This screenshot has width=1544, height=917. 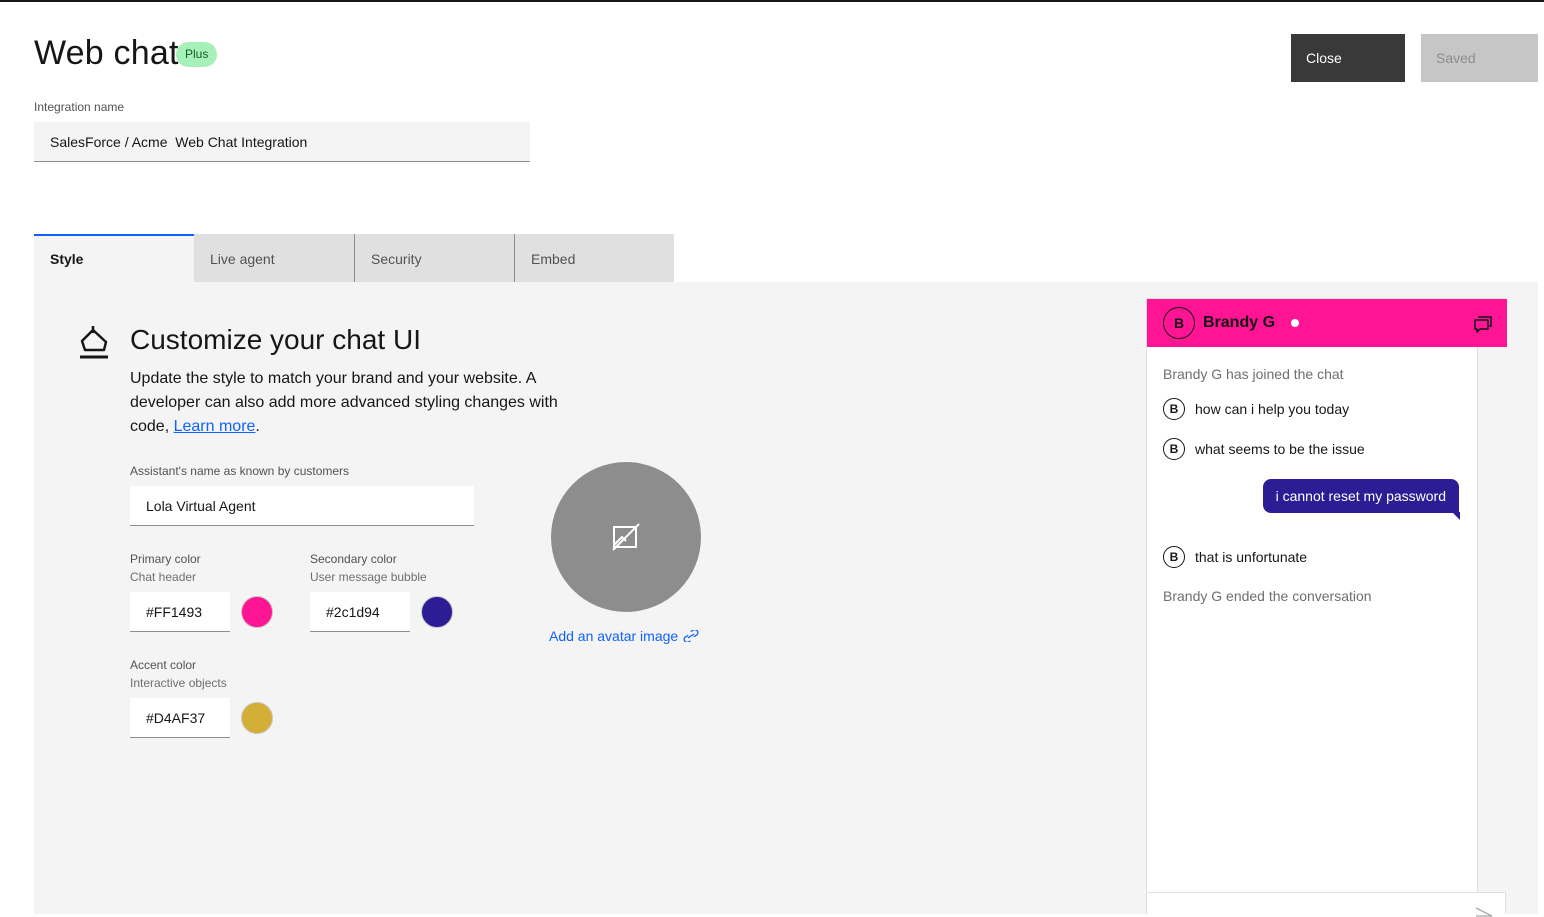 I want to click on chat-header: B Brandy G, so click(x=1327, y=323).